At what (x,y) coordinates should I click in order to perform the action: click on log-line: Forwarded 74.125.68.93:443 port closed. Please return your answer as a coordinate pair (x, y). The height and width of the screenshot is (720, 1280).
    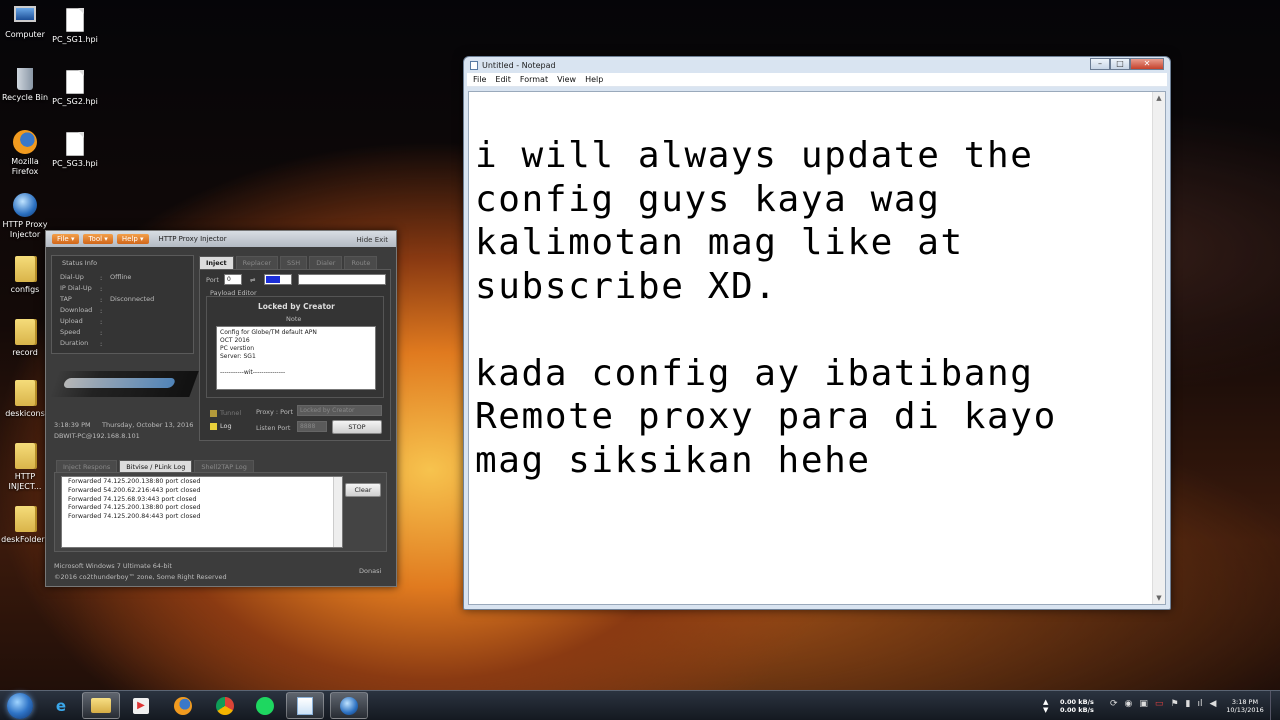
    Looking at the image, I should click on (132, 499).